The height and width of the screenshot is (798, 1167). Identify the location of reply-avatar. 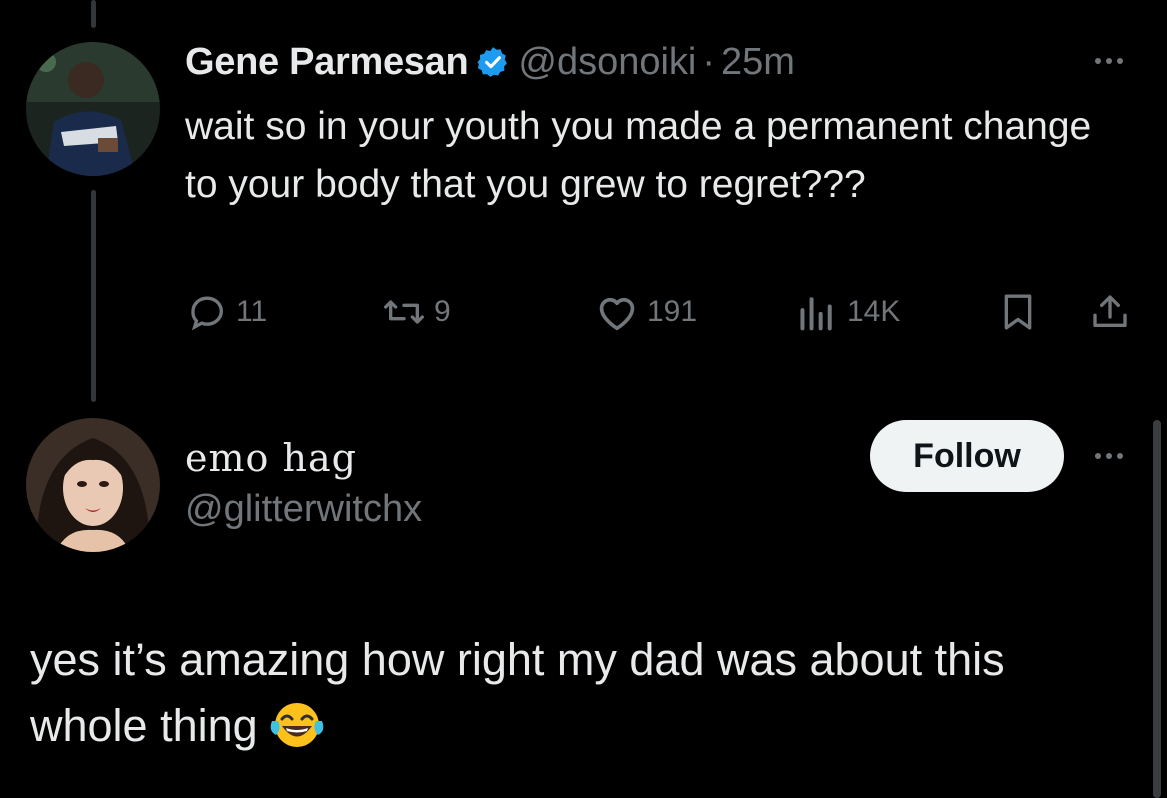
(93, 485).